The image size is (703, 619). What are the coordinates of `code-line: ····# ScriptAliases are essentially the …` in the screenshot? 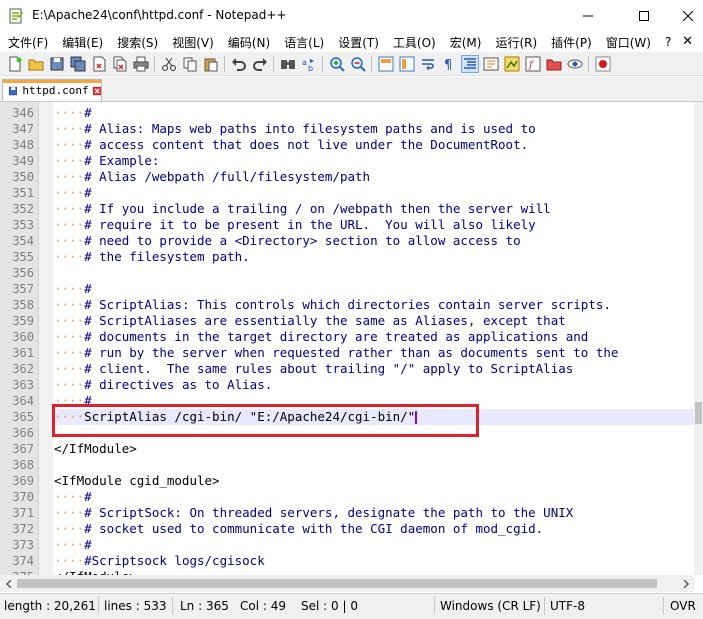 It's located at (374, 321).